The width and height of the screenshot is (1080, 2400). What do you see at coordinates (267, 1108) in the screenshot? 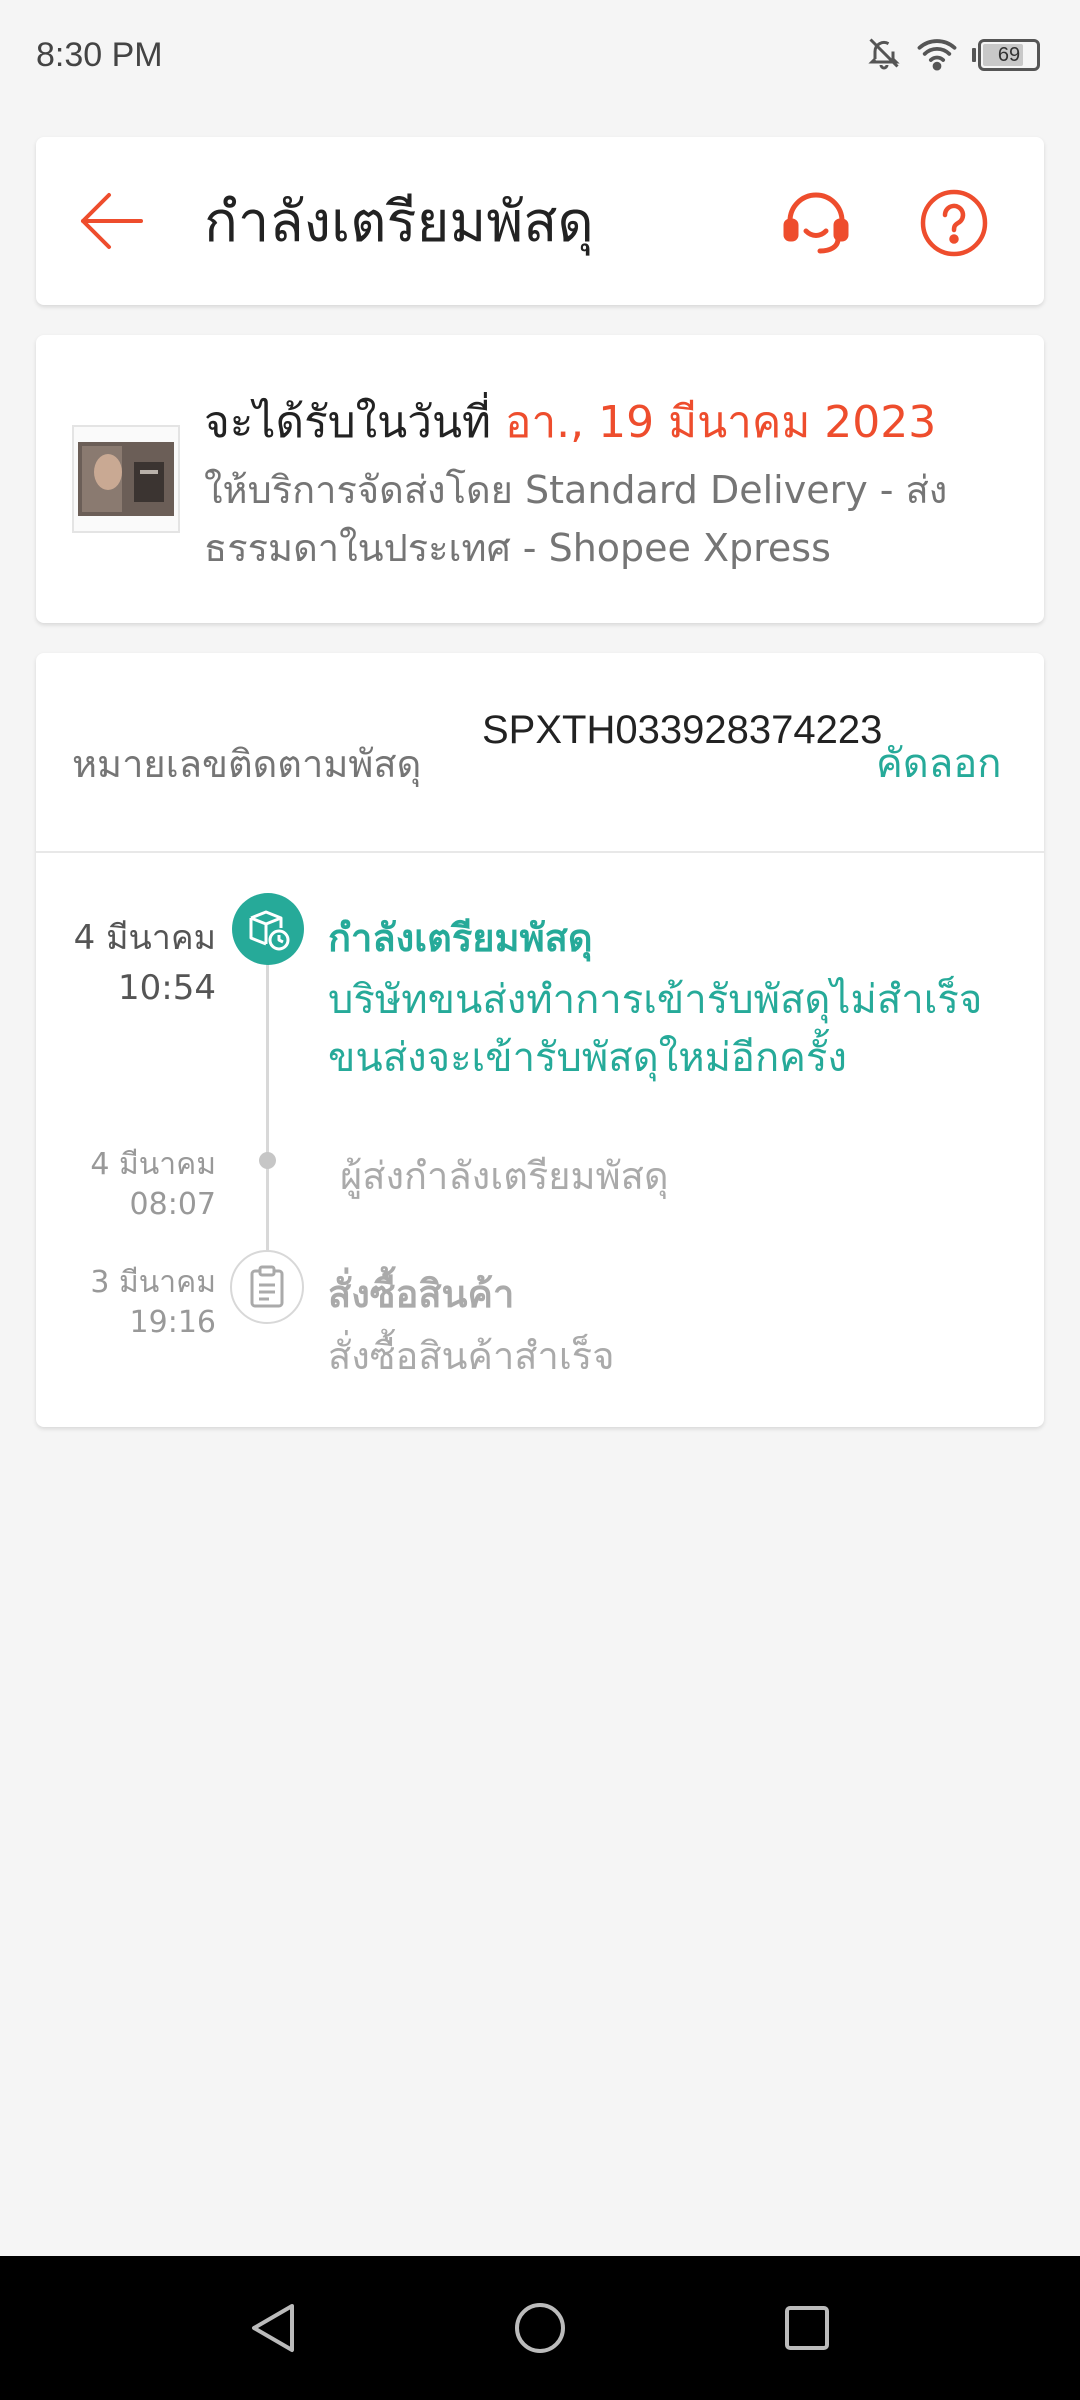
I see `timeline-line` at bounding box center [267, 1108].